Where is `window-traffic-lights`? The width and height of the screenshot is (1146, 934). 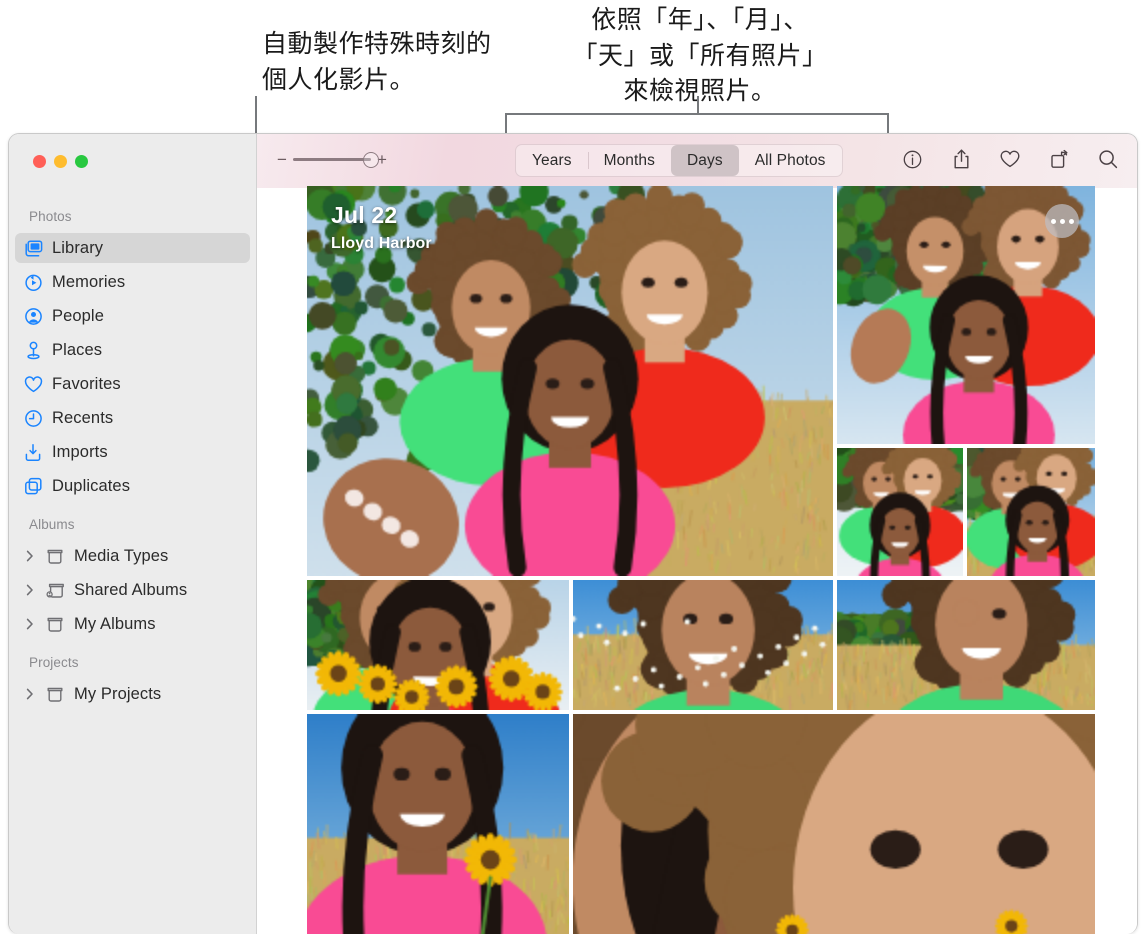 window-traffic-lights is located at coordinates (60, 161).